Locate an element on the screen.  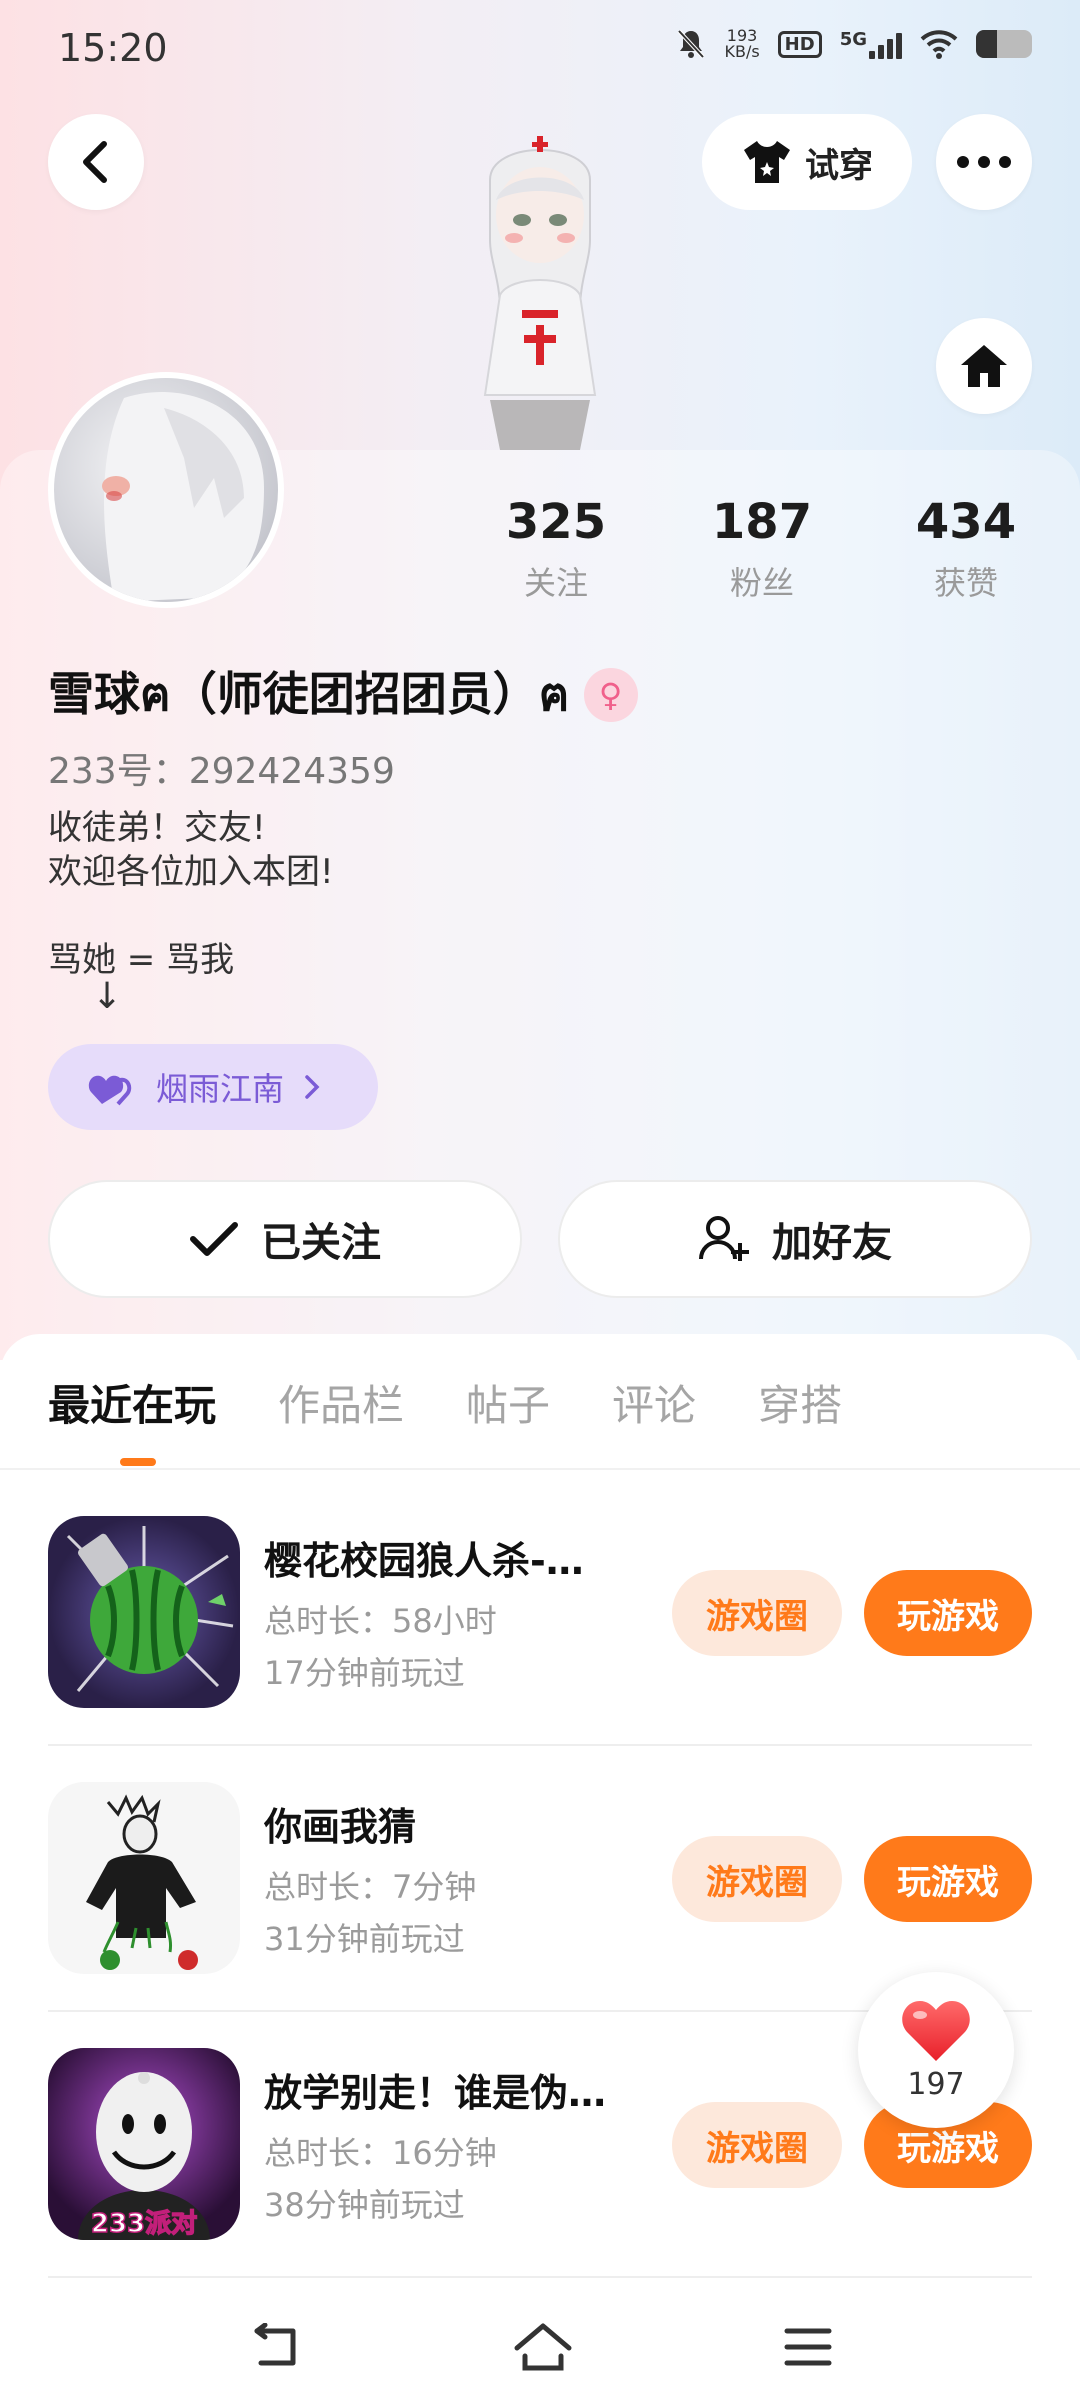
mute-bell-icon is located at coordinates (691, 44).